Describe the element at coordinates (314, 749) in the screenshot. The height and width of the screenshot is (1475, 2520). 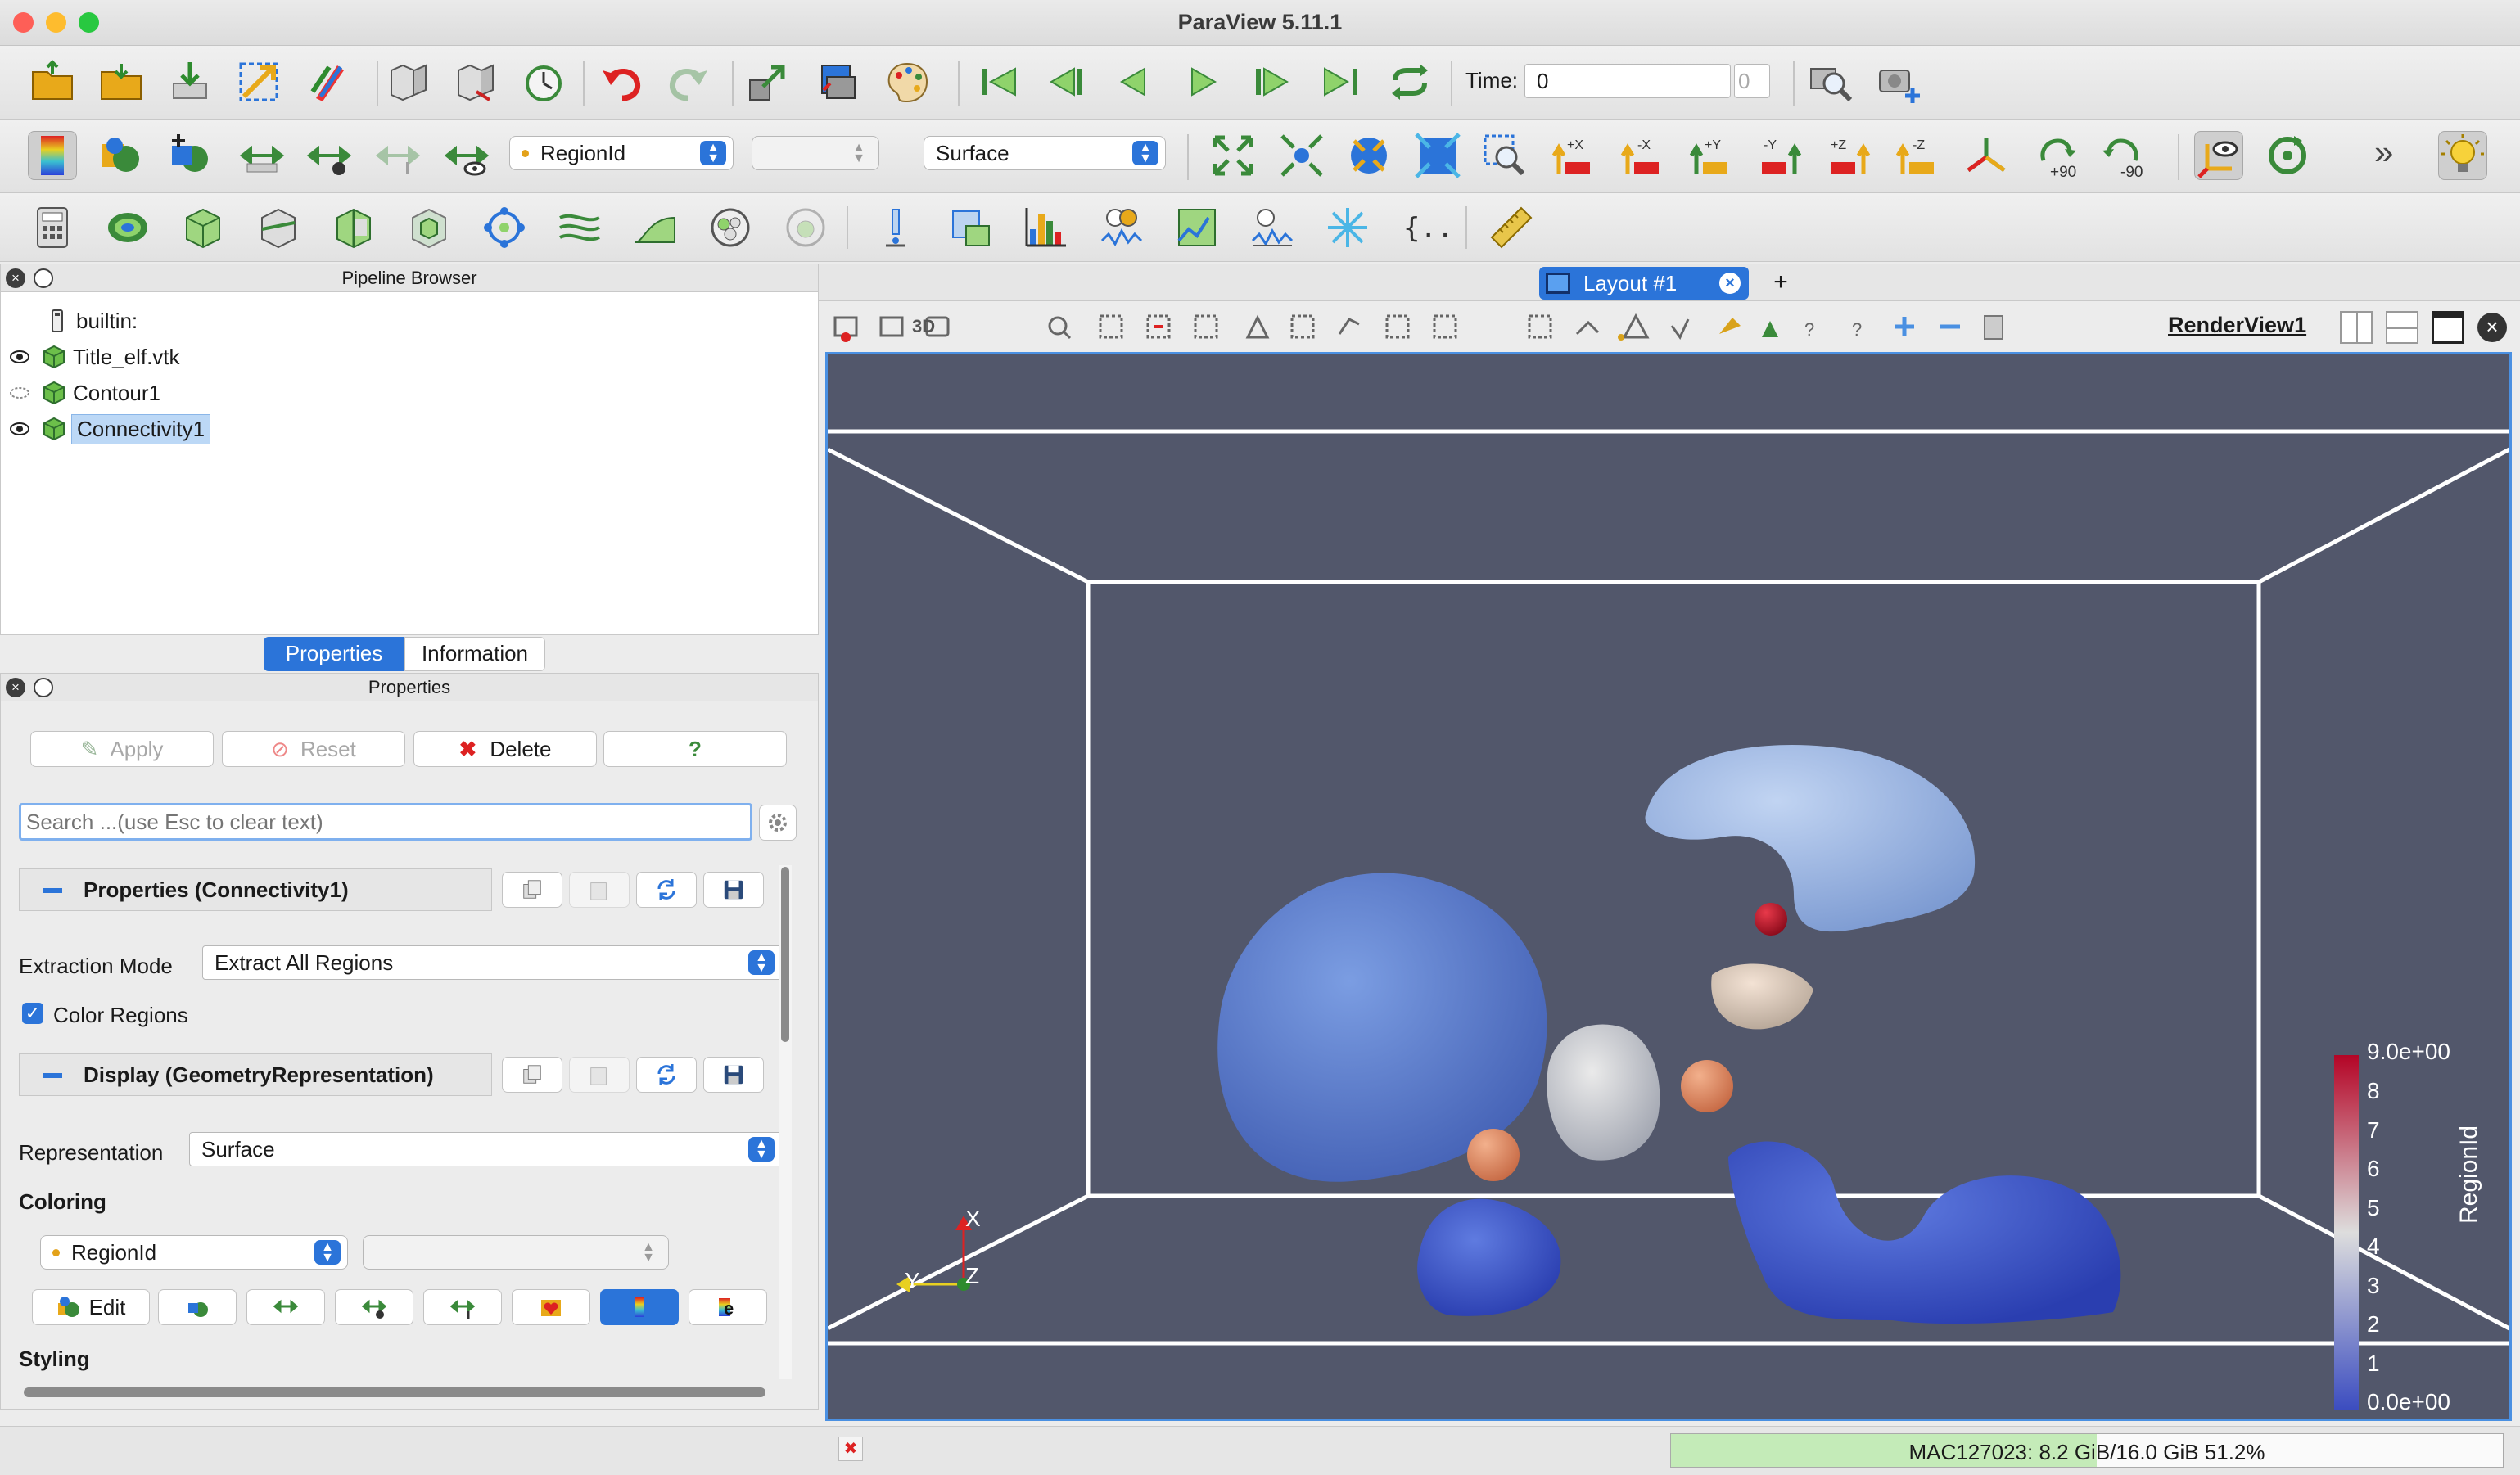
I see `reset-button: ⊘ Reset` at that location.